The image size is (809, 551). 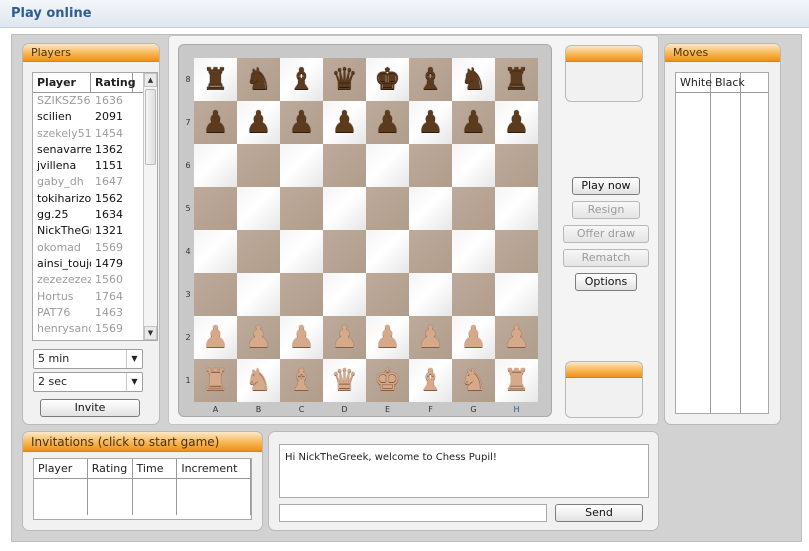 I want to click on player-row: PAT76 1463, so click(x=95, y=313).